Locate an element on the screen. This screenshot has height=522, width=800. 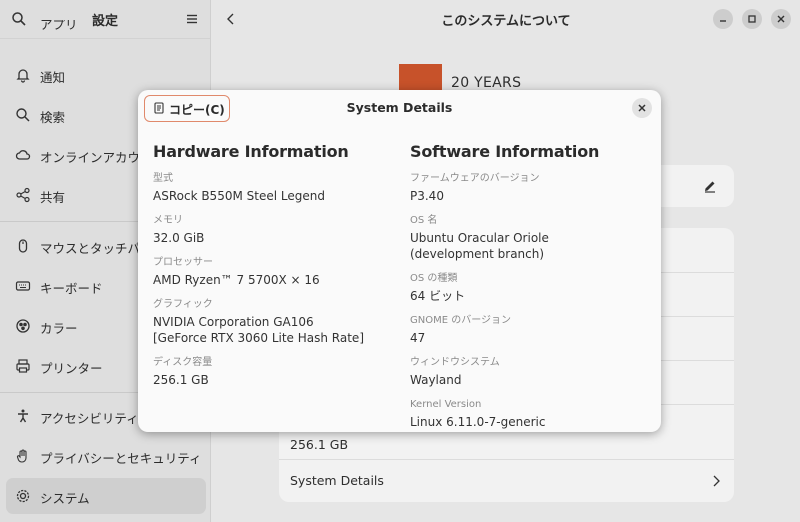
field-key: OS 名 is located at coordinates (424, 220).